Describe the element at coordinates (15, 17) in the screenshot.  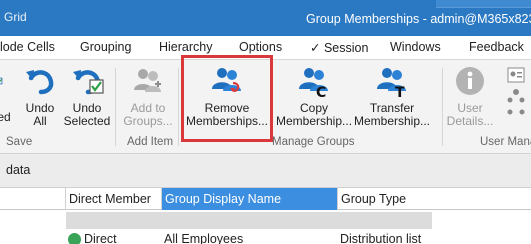
I see `app-title-fragment: Grid` at that location.